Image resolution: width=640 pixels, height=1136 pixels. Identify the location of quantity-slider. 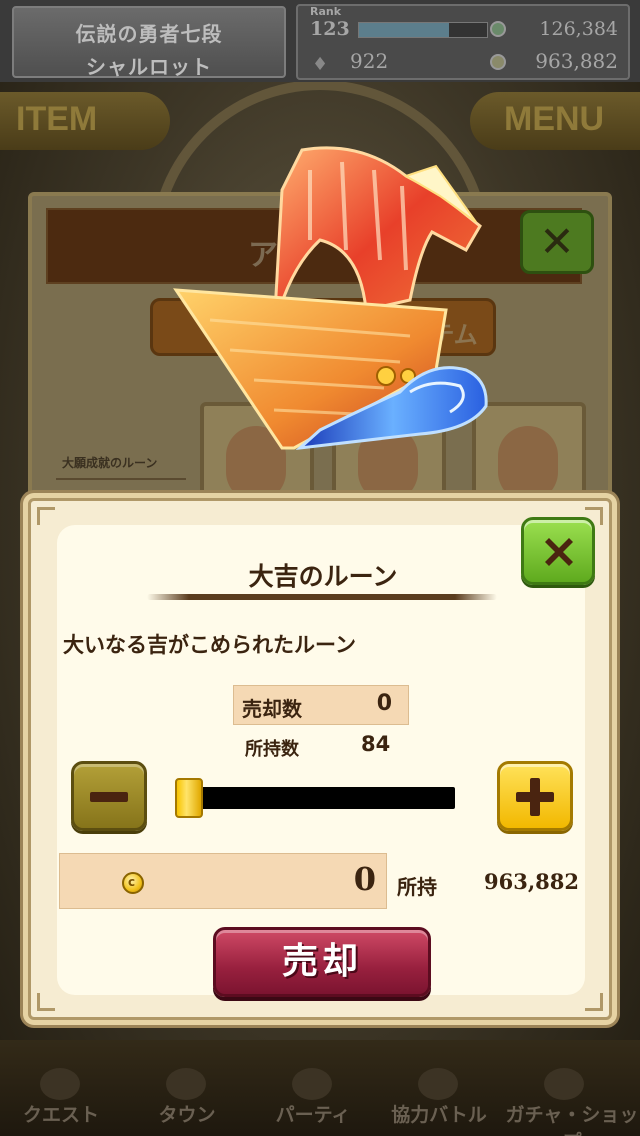
(315, 798).